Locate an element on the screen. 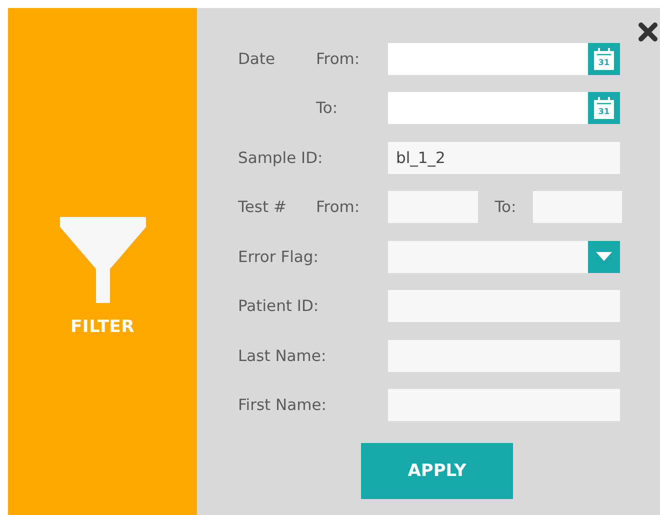 The image size is (660, 515). funnel-icon is located at coordinates (103, 259).